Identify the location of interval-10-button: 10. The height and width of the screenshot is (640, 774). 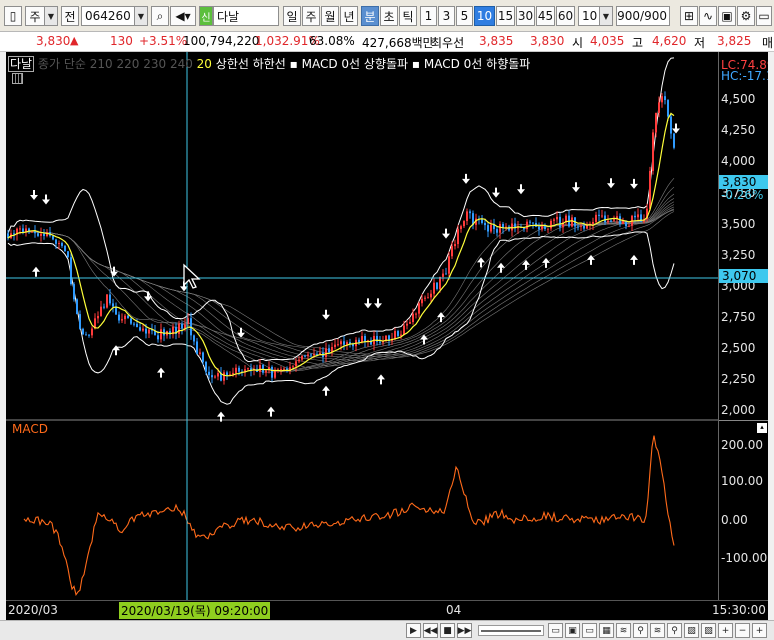
(484, 16).